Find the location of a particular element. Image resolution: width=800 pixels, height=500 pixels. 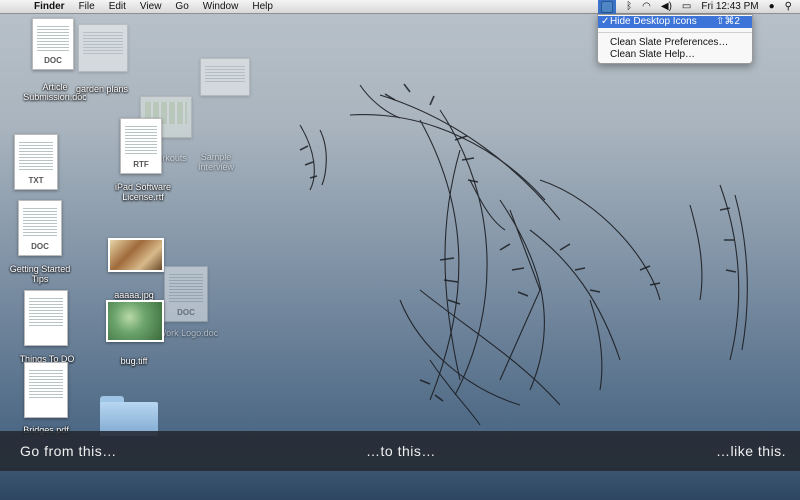

menu-go: Go is located at coordinates (181, 6).